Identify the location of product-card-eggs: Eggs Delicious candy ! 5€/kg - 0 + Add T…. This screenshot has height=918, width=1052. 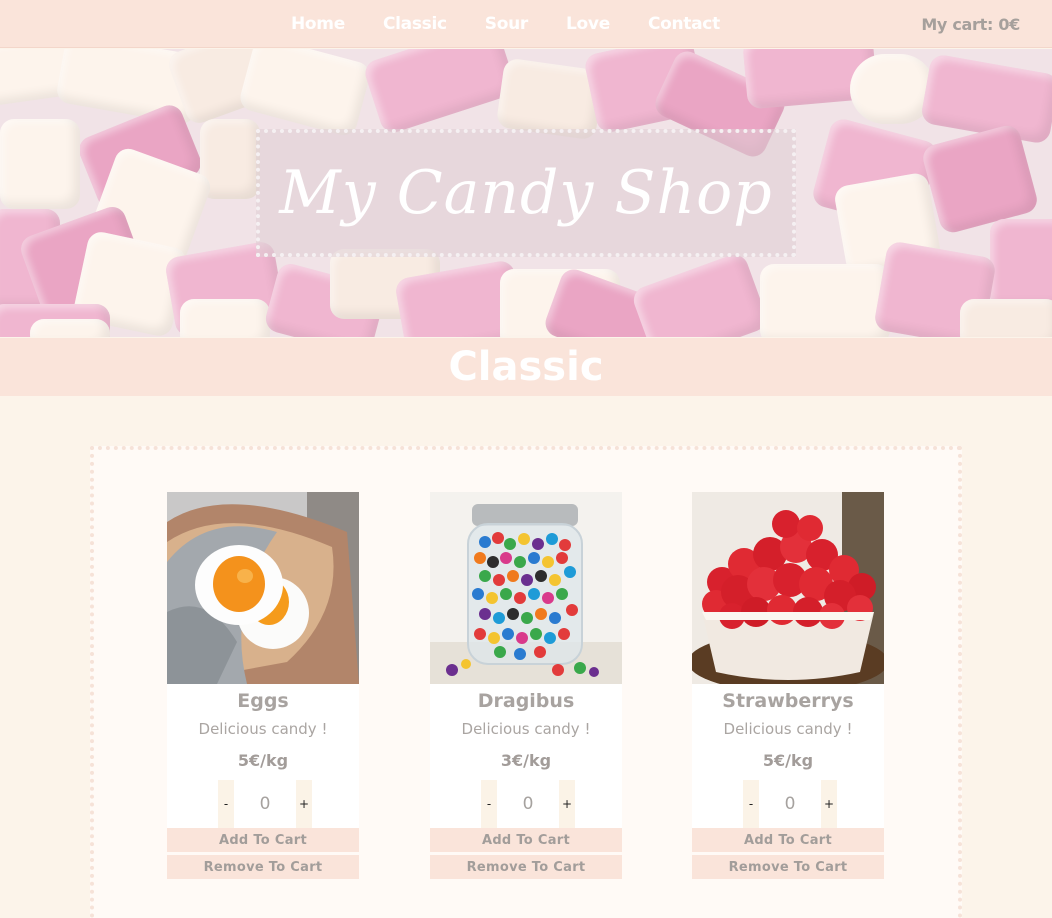
(263, 685).